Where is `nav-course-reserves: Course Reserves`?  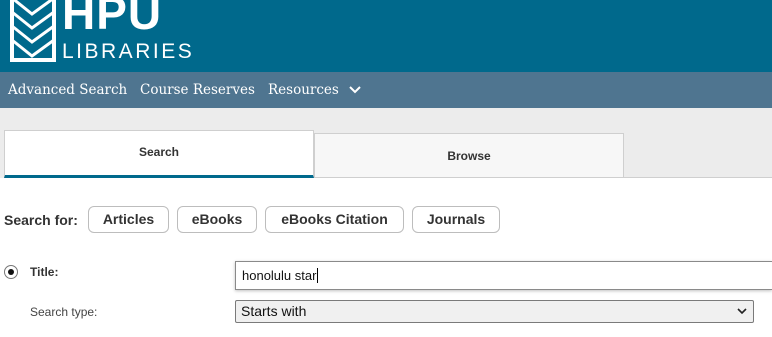
nav-course-reserves: Course Reserves is located at coordinates (197, 90).